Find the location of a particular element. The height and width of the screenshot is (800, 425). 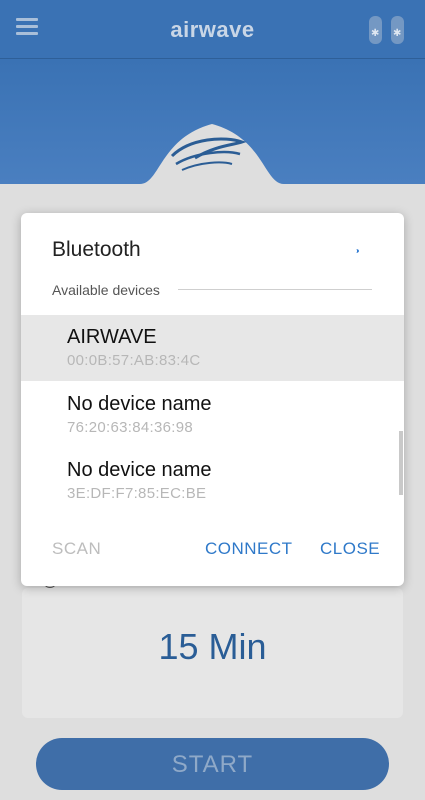

device-name: AIRWAVE is located at coordinates (112, 337).